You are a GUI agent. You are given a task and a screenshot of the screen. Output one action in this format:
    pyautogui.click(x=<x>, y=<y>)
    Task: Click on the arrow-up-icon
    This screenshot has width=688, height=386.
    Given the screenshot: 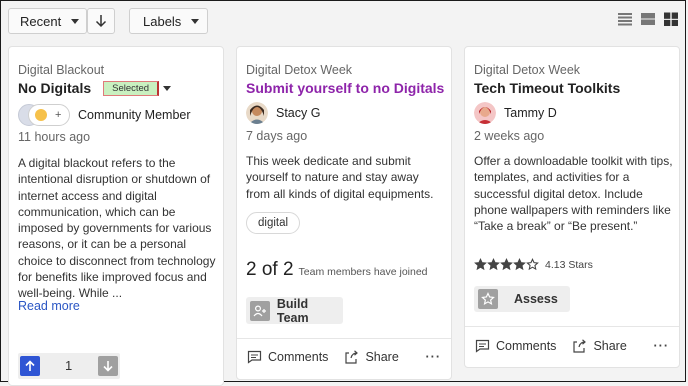 What is the action you would take?
    pyautogui.click(x=30, y=365)
    